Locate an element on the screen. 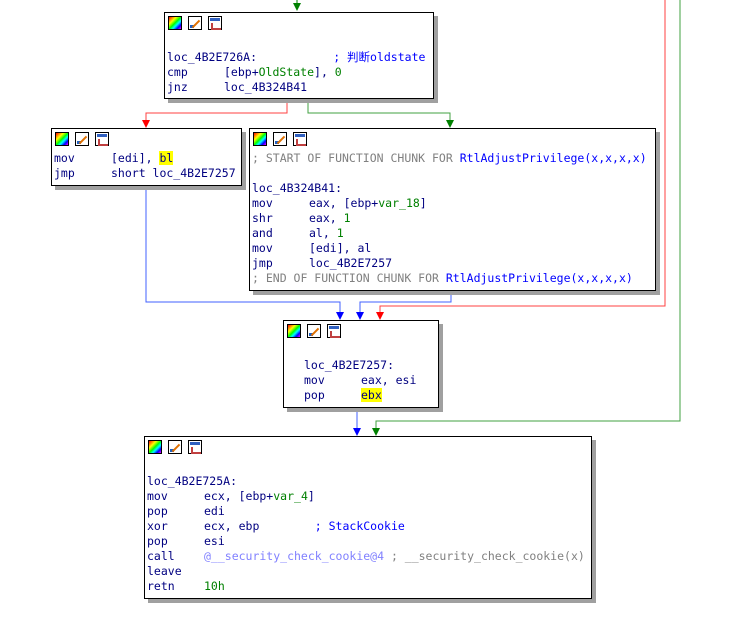  code-line: mov eax, esi is located at coordinates (371, 380).